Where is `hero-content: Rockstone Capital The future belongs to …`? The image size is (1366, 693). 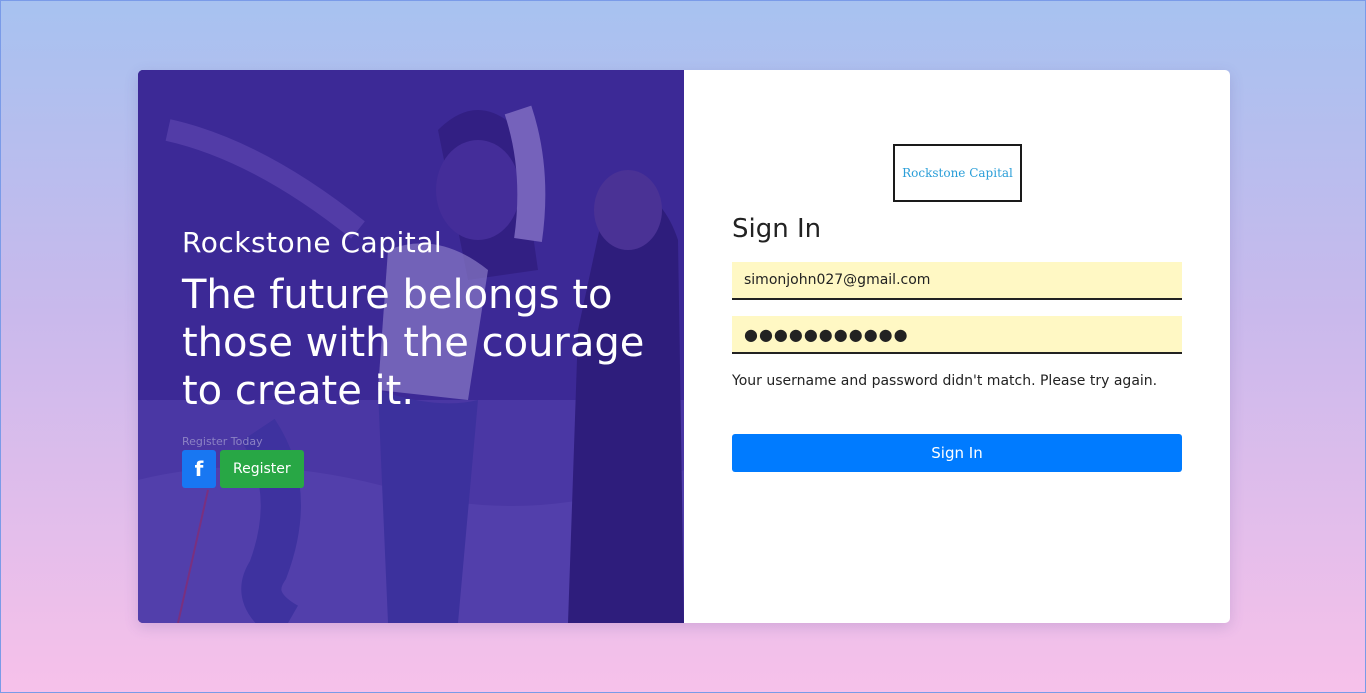 hero-content: Rockstone Capital The future belongs to … is located at coordinates (422, 357).